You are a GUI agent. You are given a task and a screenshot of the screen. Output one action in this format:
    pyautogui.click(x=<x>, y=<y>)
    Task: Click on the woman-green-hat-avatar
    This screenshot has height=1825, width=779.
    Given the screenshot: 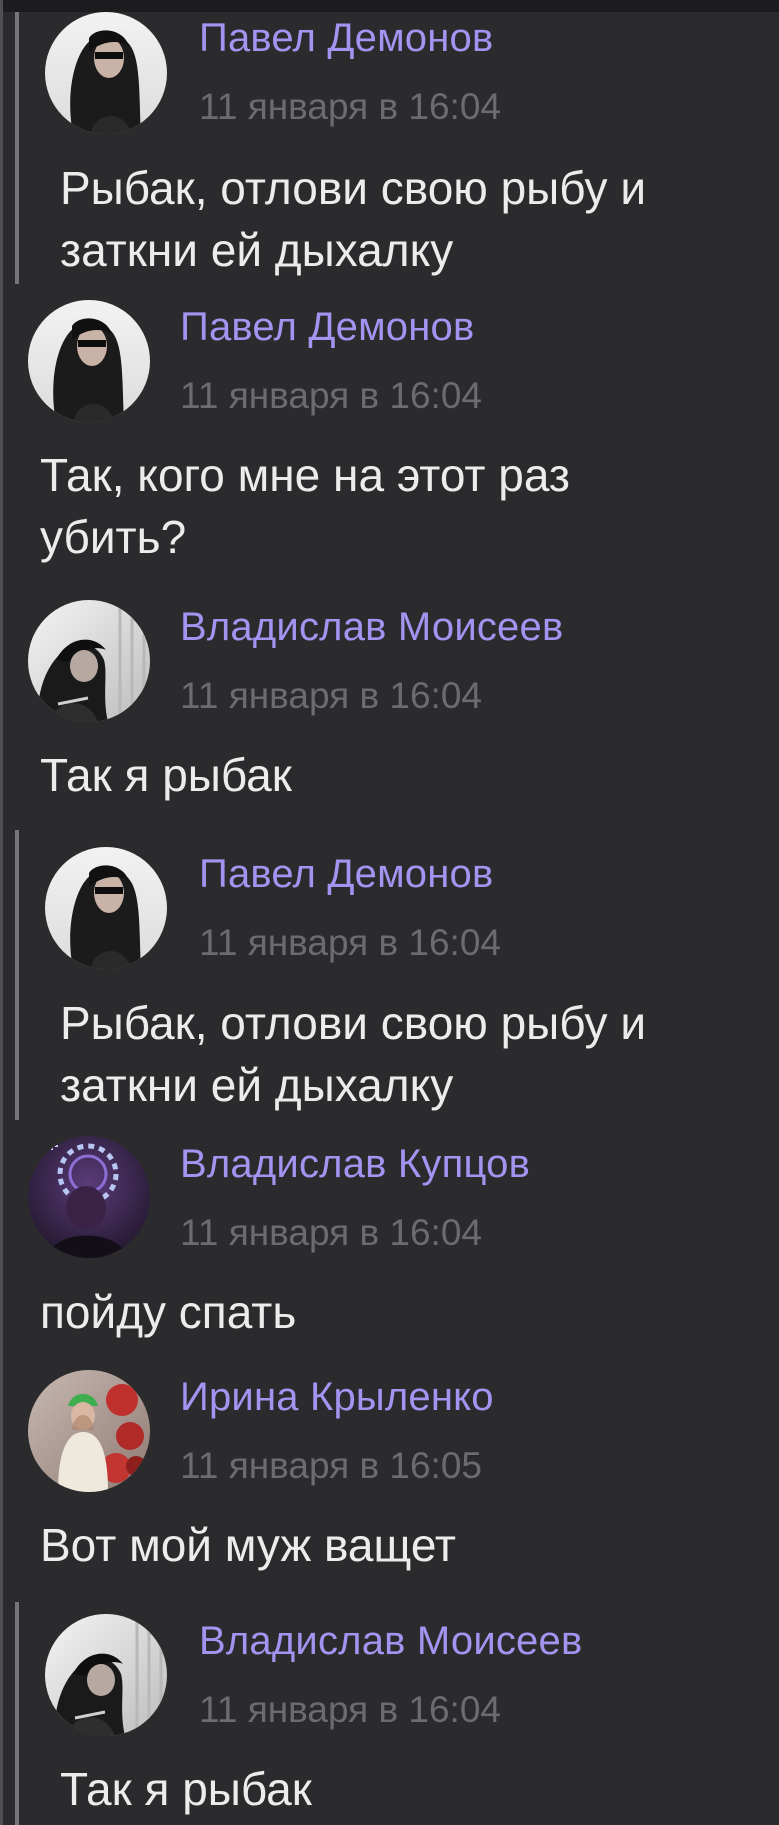 What is the action you would take?
    pyautogui.click(x=89, y=1431)
    